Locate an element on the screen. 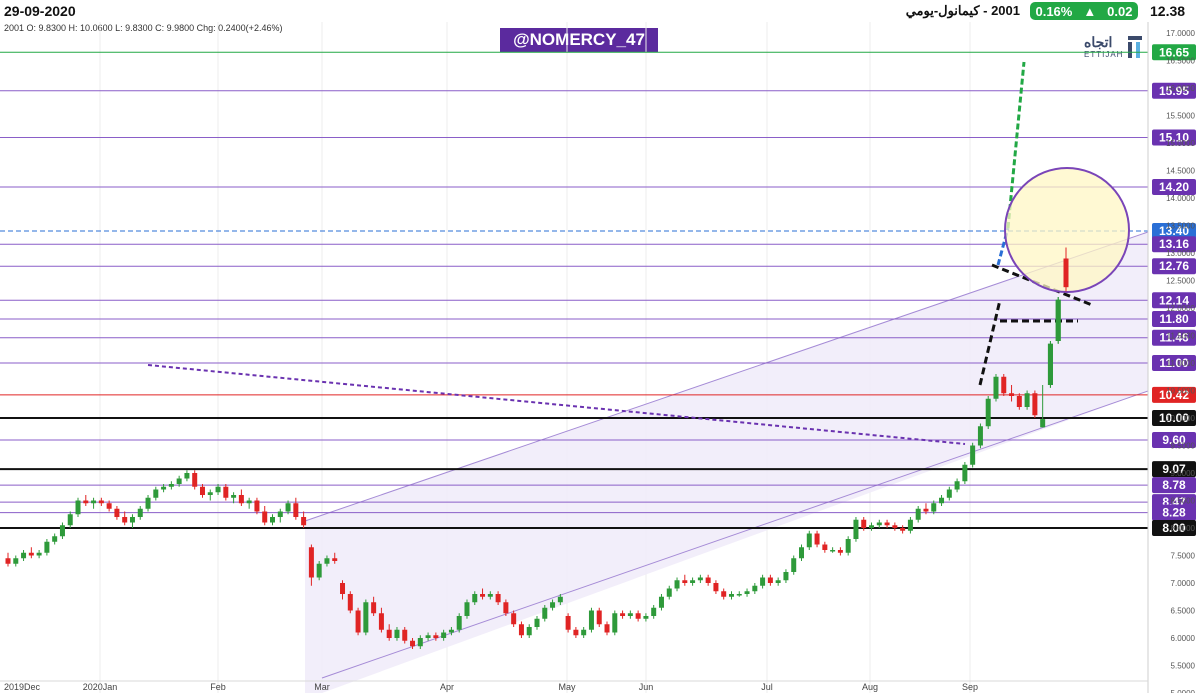  x-tick-label: Apr is located at coordinates (447, 687).